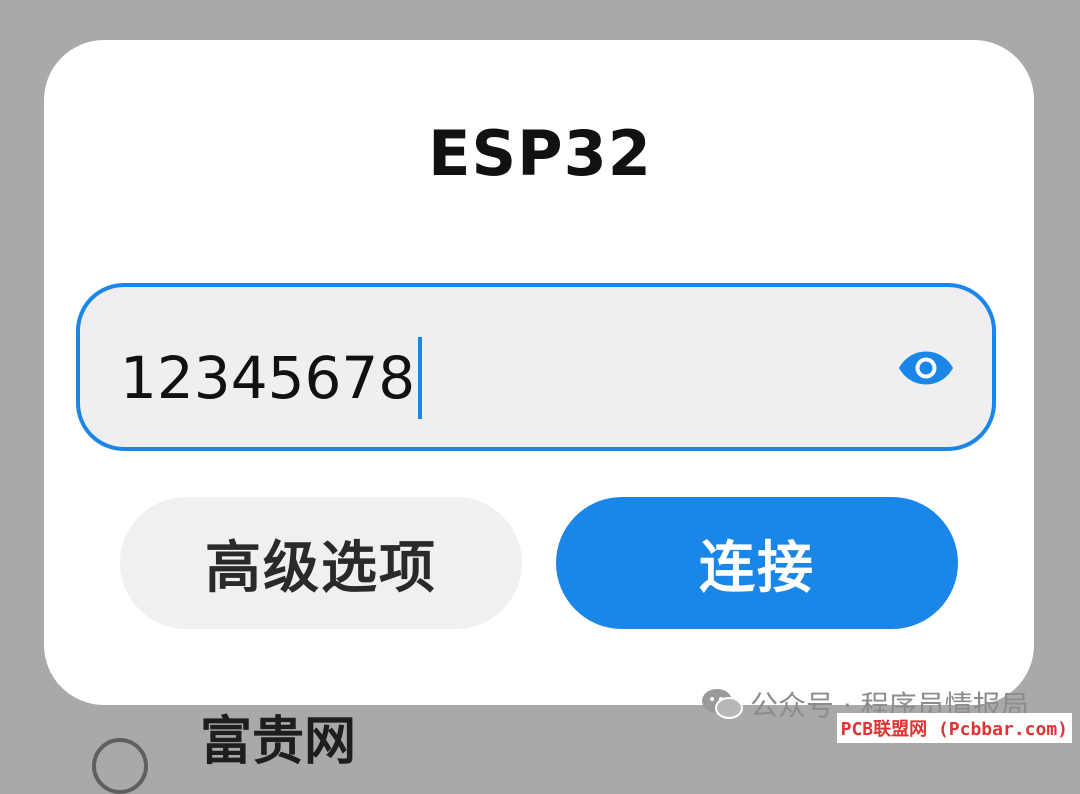  I want to click on wechat-icon, so click(722, 704).